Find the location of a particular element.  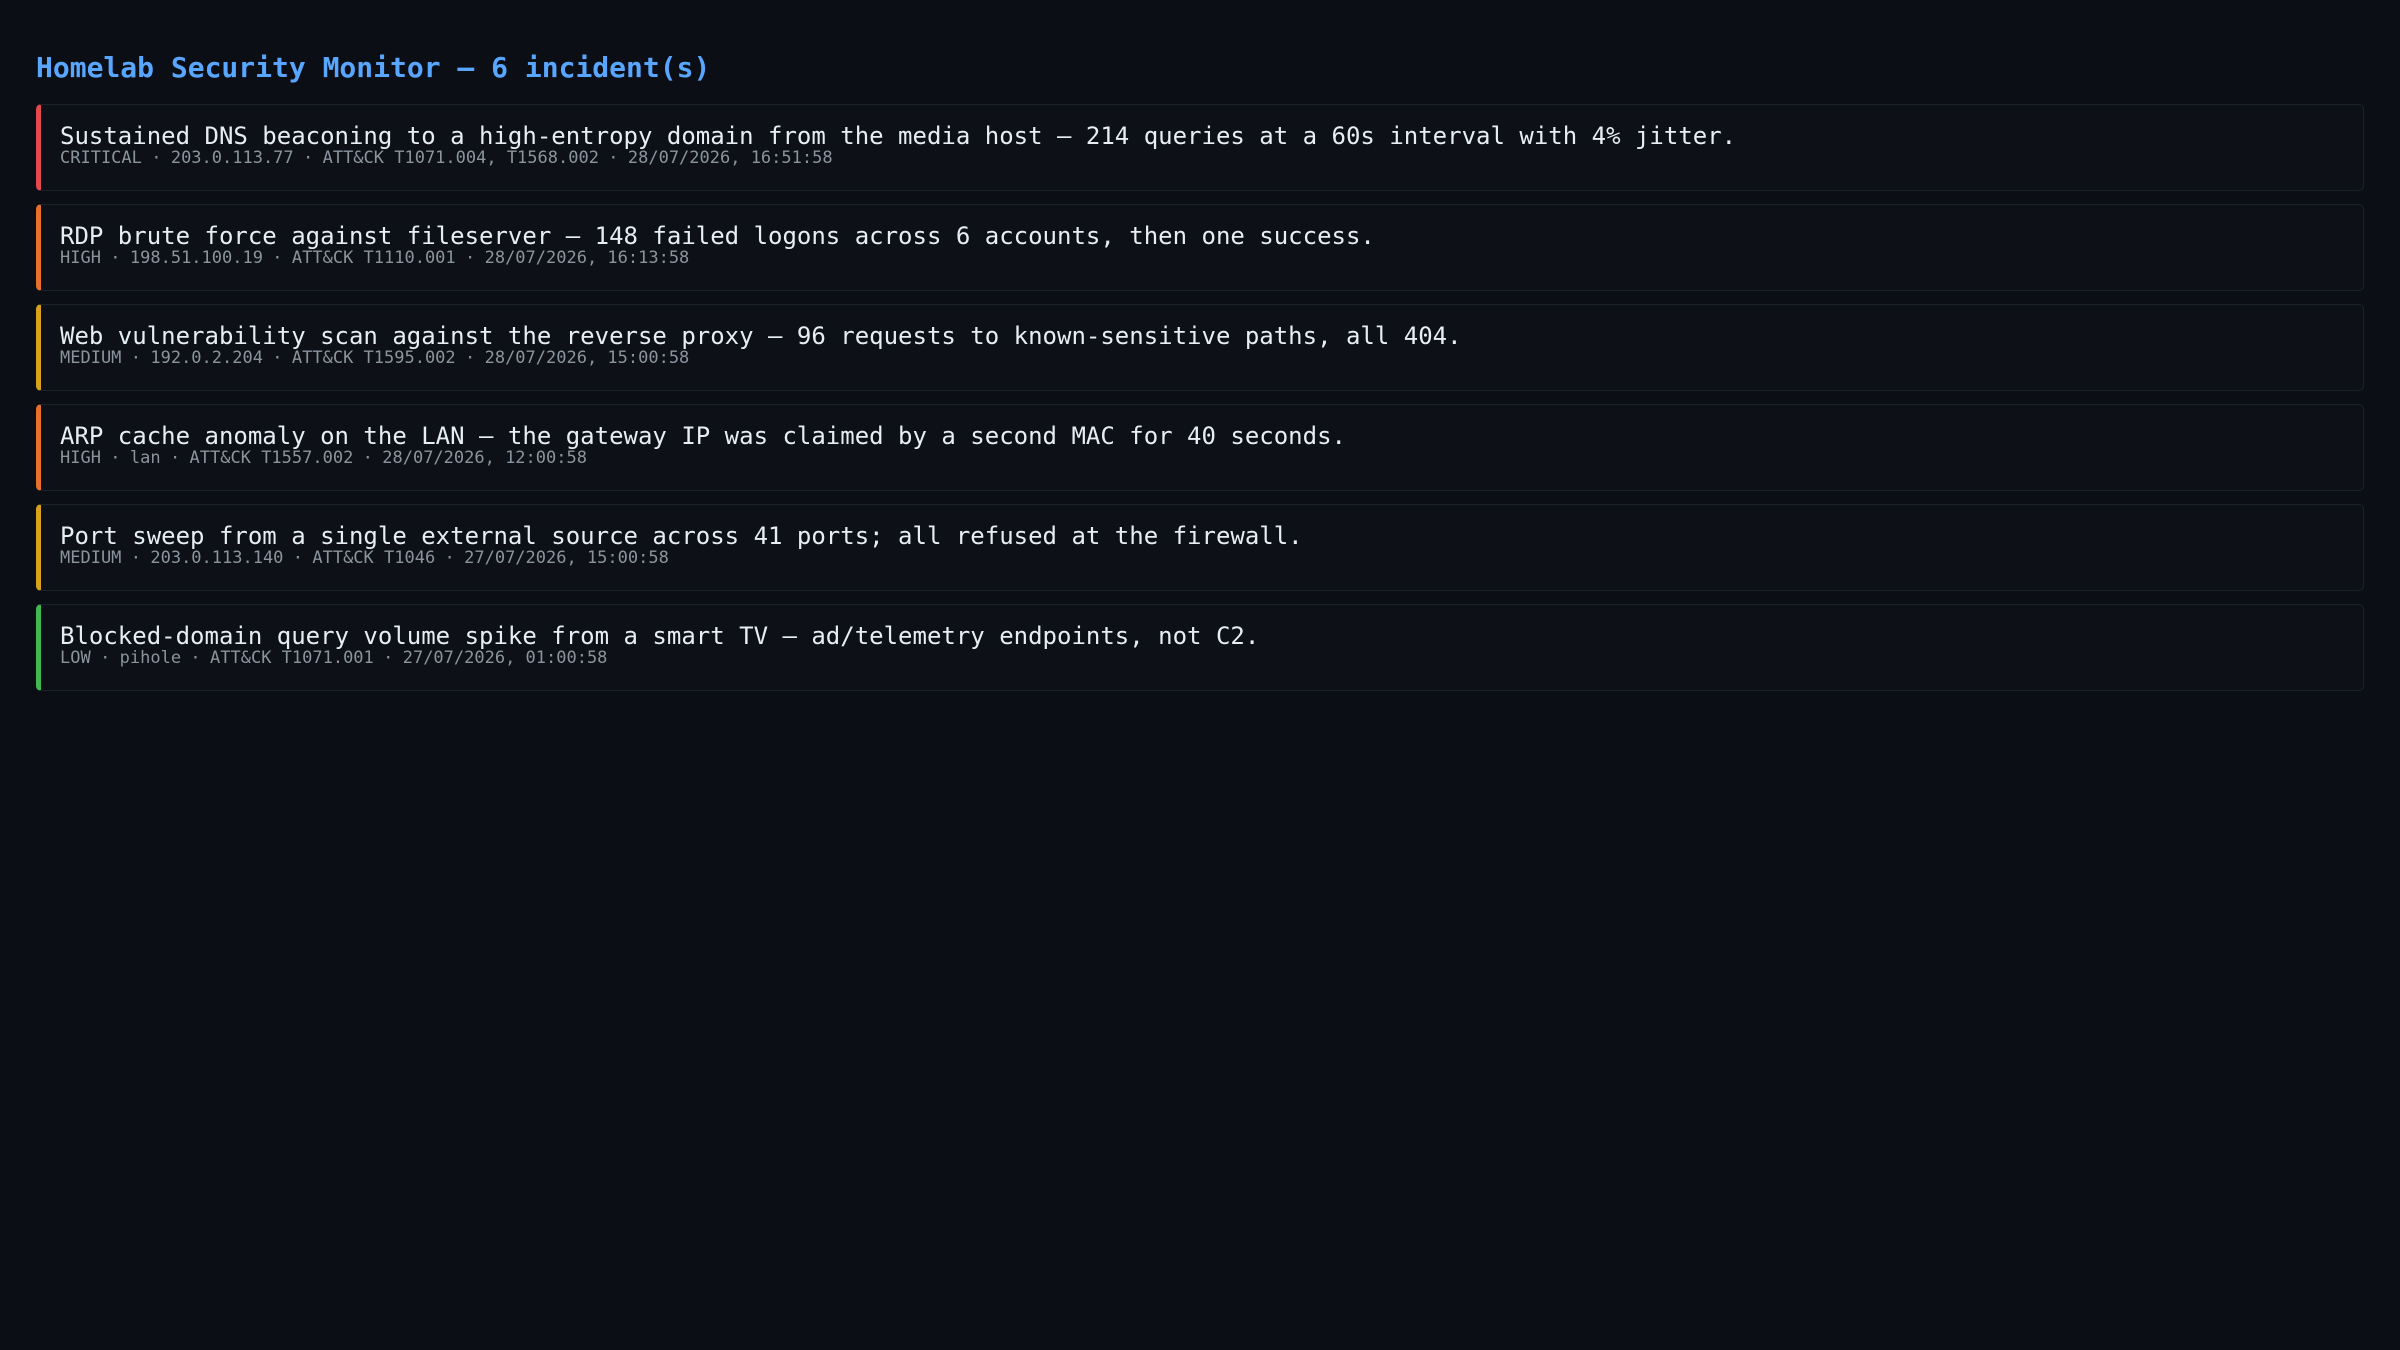

page-title: Homelab Security Monitor — 6 incident(s) is located at coordinates (373, 67).